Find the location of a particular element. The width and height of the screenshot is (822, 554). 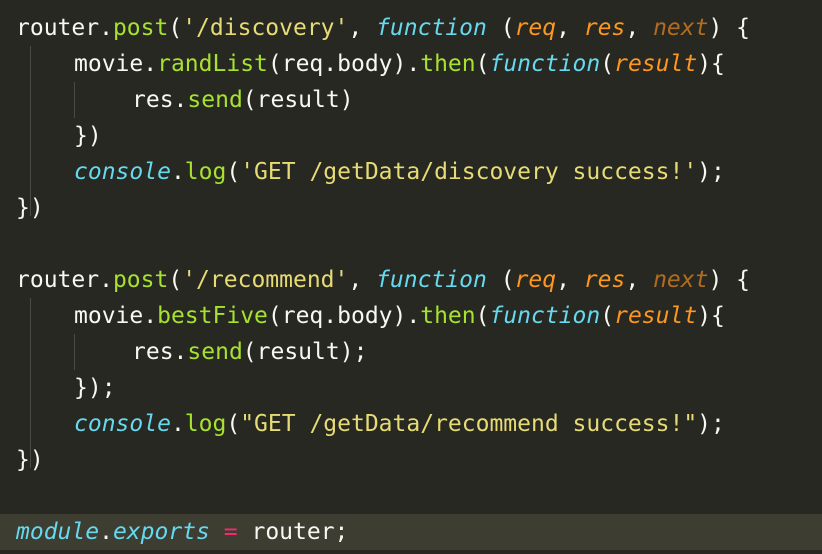

code-line-15-current: module.exports = router; is located at coordinates (411, 532).